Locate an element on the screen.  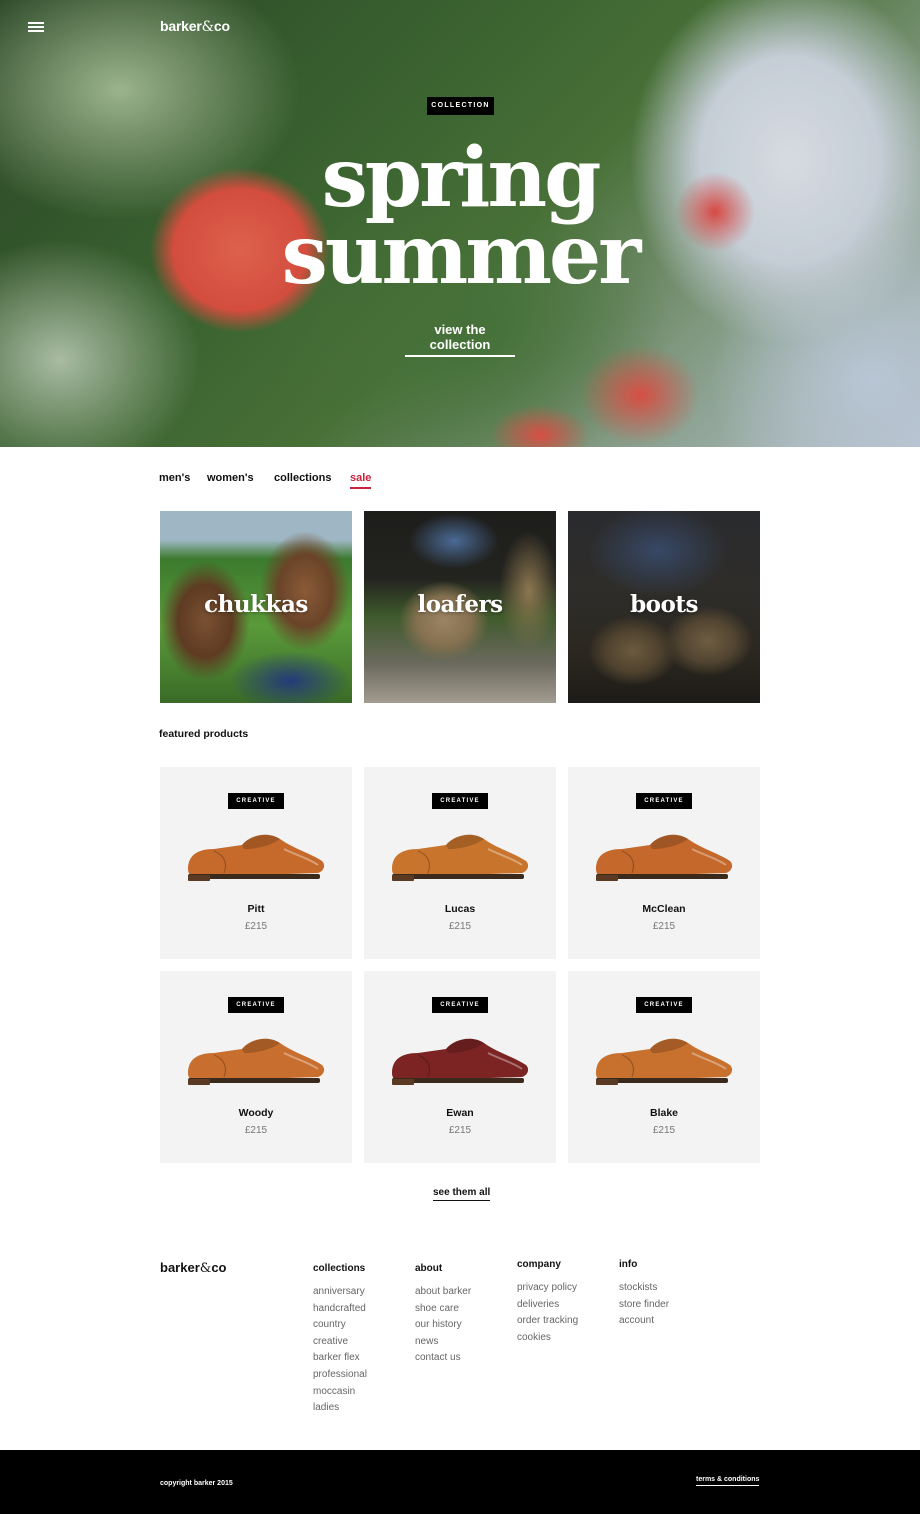
footer-link: country is located at coordinates (340, 1325).